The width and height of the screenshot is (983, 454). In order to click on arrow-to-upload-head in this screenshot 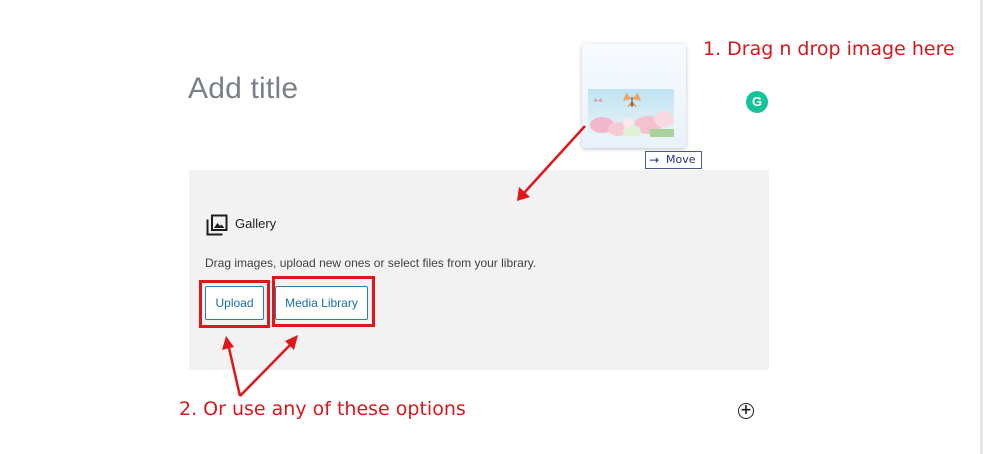, I will do `click(228, 343)`.